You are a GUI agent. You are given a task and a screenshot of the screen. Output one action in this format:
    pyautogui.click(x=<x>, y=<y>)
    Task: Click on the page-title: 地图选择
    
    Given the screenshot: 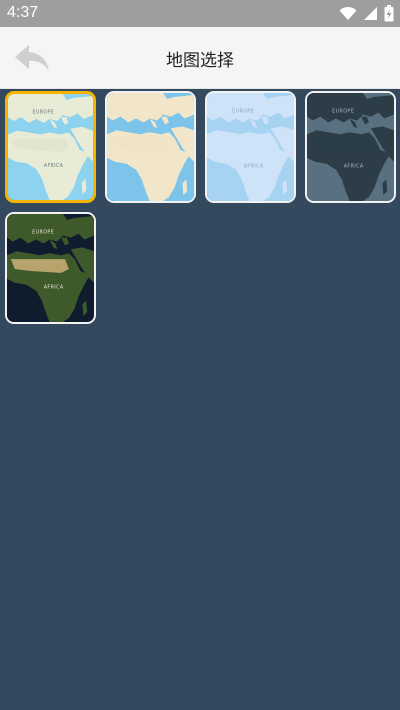 What is the action you would take?
    pyautogui.click(x=200, y=61)
    